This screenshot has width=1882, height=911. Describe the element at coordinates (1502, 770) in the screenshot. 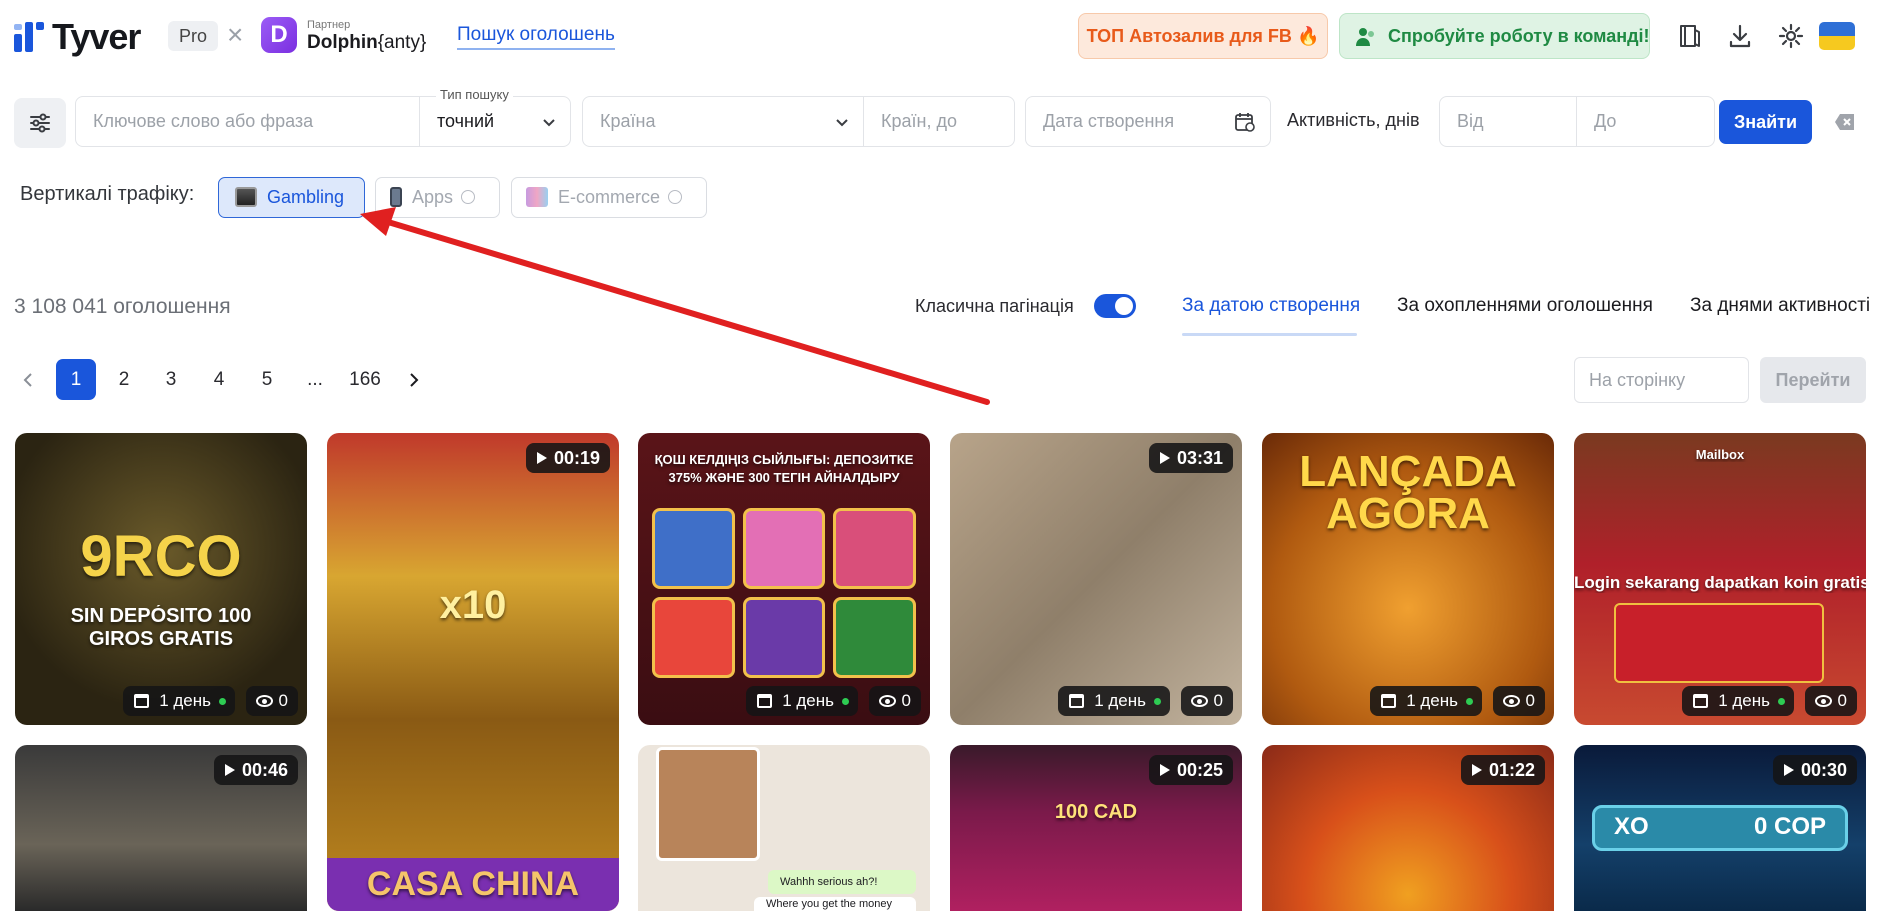

I see `video-duration-badge: 01:22` at that location.